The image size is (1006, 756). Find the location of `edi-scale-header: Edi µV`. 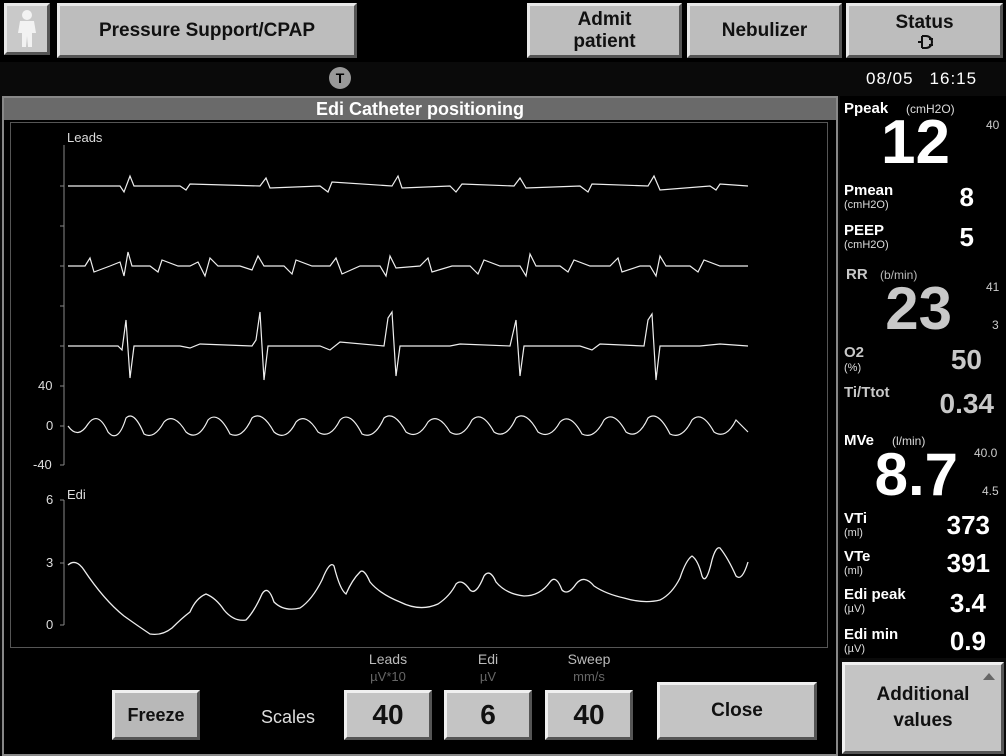

edi-scale-header: Edi µV is located at coordinates (488, 668).